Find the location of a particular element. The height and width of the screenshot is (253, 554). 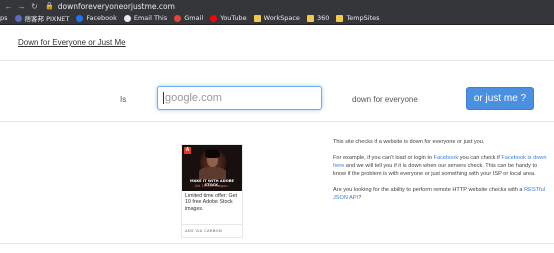

facebook-icon is located at coordinates (80, 18).